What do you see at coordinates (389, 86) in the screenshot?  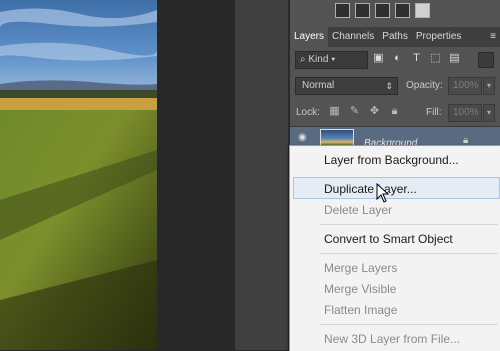 I see `chevron-down-icon: ⇕` at bounding box center [389, 86].